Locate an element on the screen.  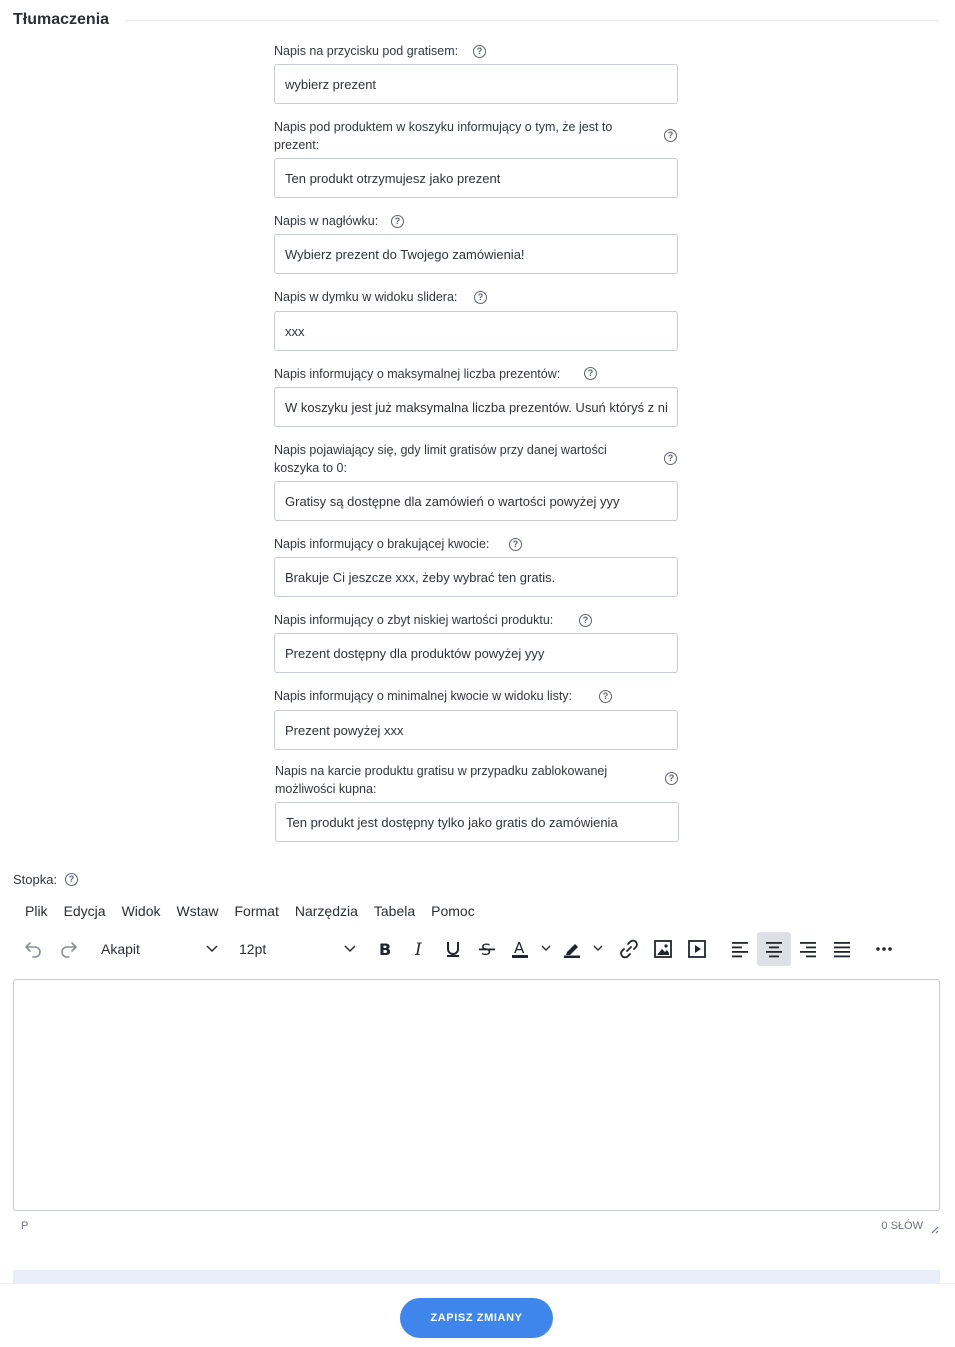
menu-file: Plik is located at coordinates (36, 911).